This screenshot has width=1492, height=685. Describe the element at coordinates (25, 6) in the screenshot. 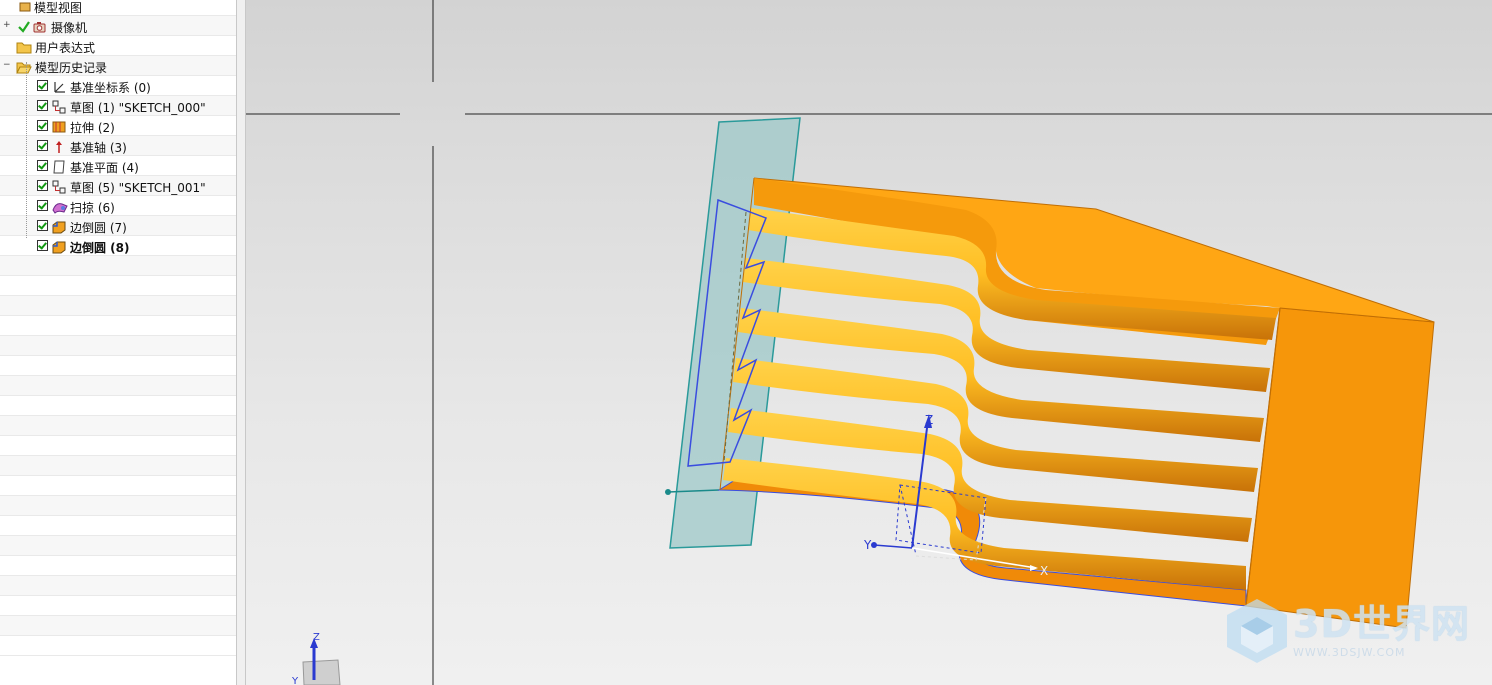

I see `model-views-icon` at that location.